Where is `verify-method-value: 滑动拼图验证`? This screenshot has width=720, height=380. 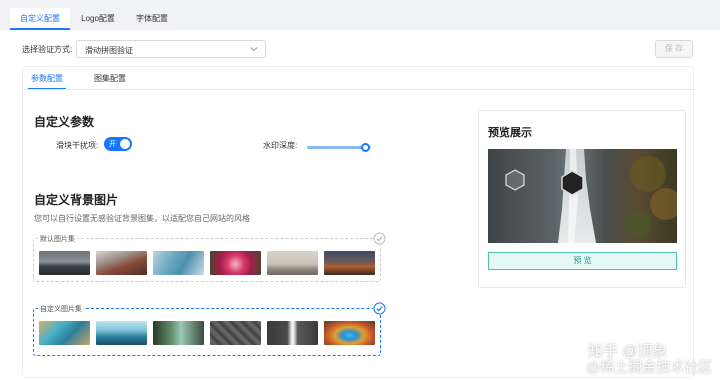
verify-method-value: 滑动拼图验证 is located at coordinates (109, 50).